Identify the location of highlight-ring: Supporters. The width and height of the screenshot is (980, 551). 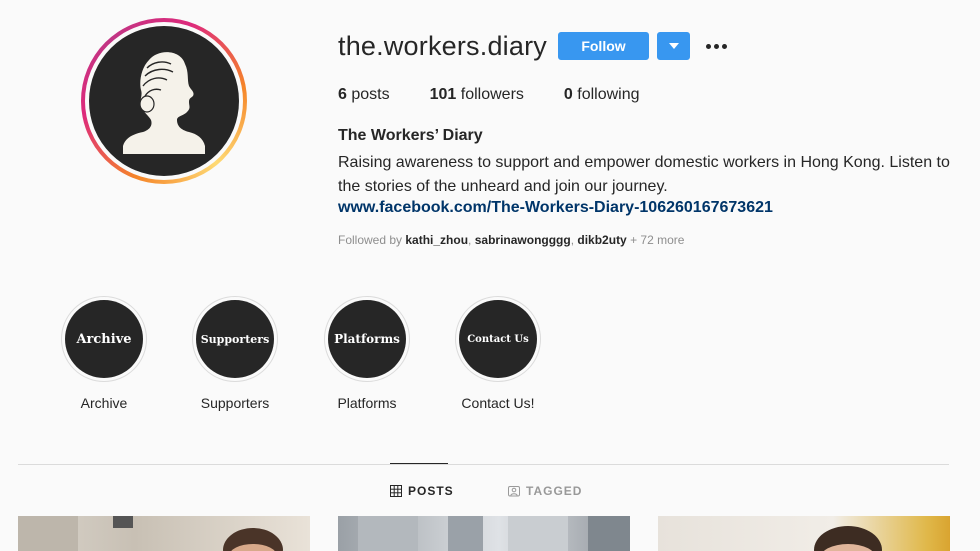
(235, 339).